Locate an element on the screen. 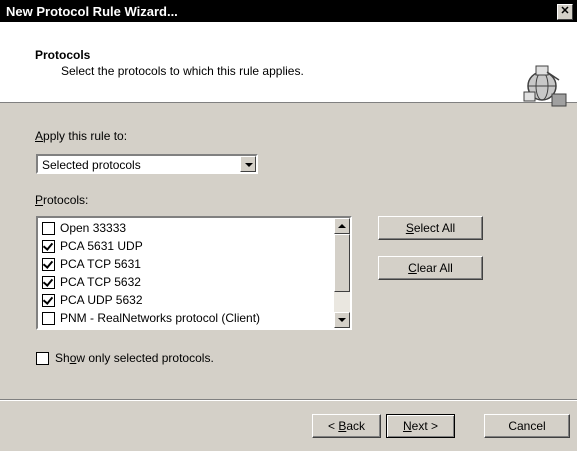 The width and height of the screenshot is (577, 451). title-bar: New Protocol Rule Wizard... ✕ is located at coordinates (288, 11).